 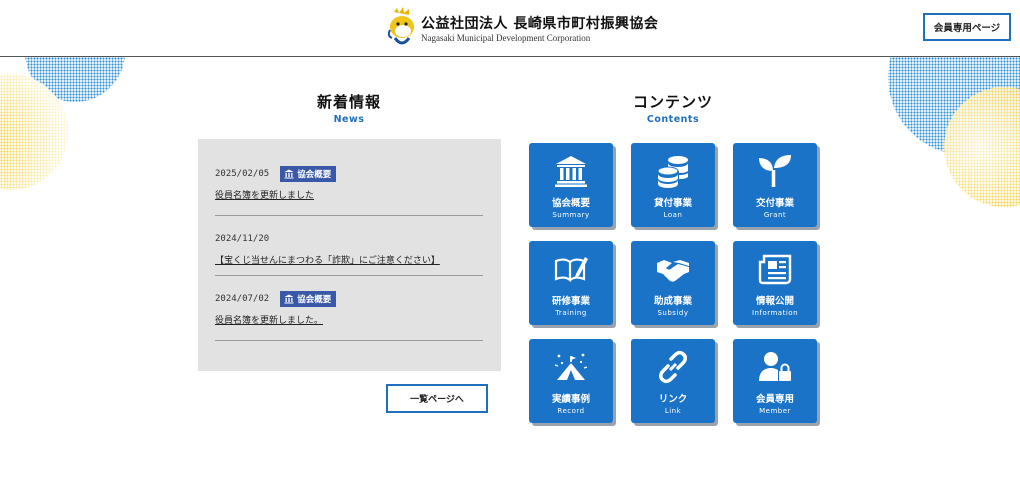 I want to click on news-headline-link: 役員名簿を更新しました。, so click(x=269, y=319).